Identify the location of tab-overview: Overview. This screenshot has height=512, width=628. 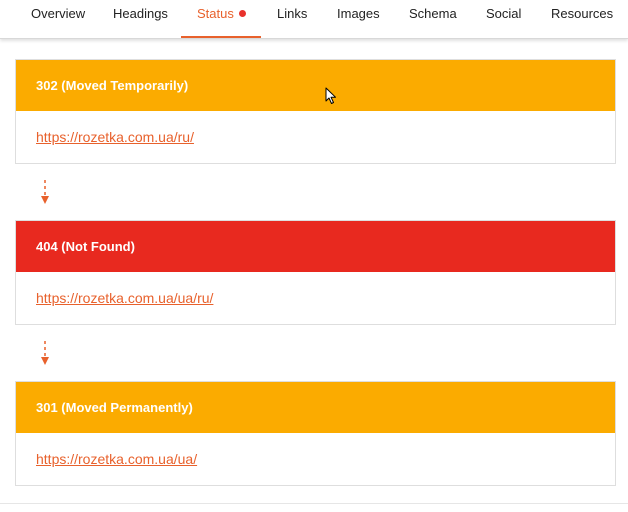
(58, 19).